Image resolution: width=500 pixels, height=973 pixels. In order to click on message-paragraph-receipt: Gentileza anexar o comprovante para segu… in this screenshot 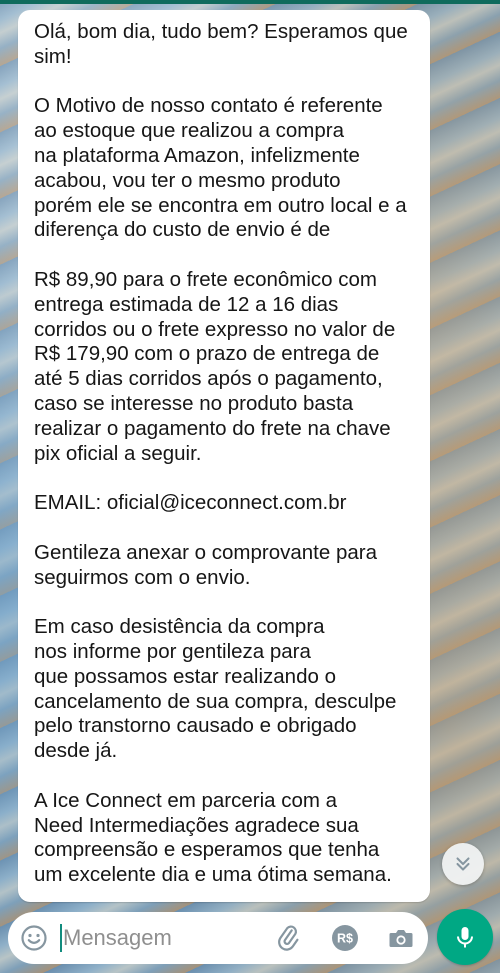, I will do `click(206, 564)`.